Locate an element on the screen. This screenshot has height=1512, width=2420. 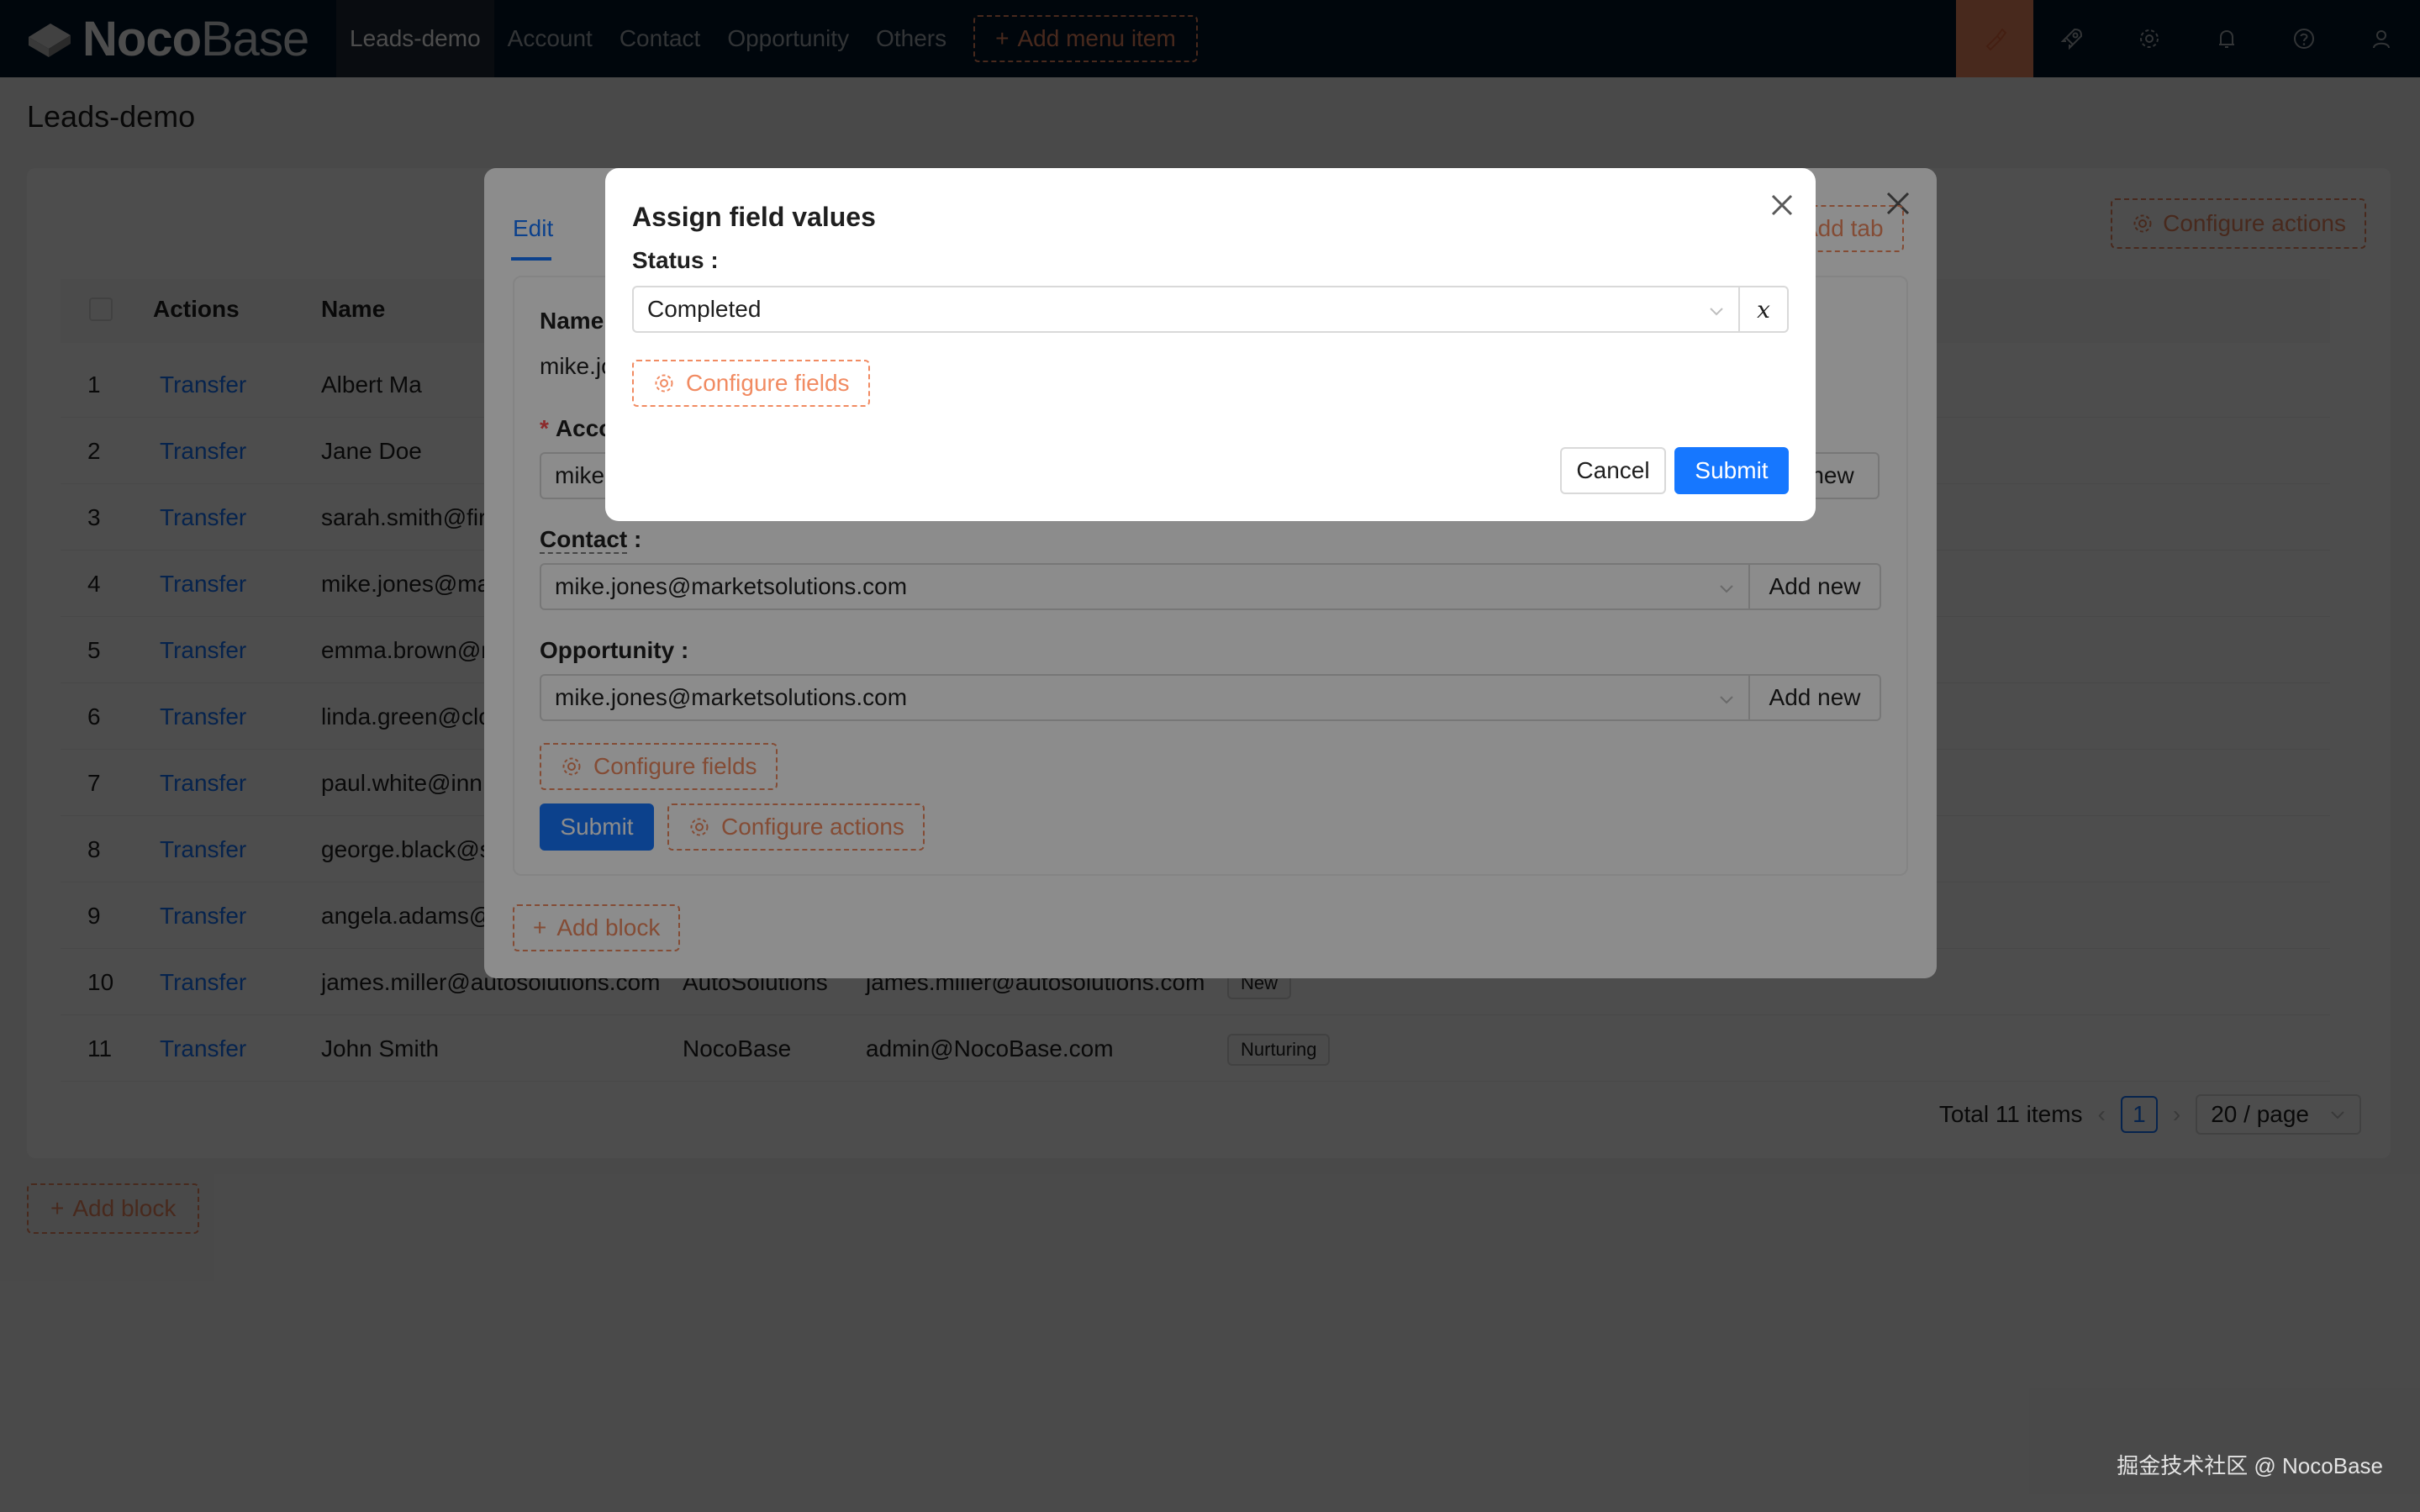
watermark: 掘金技术社区 @ NocoBase is located at coordinates (2250, 1466).